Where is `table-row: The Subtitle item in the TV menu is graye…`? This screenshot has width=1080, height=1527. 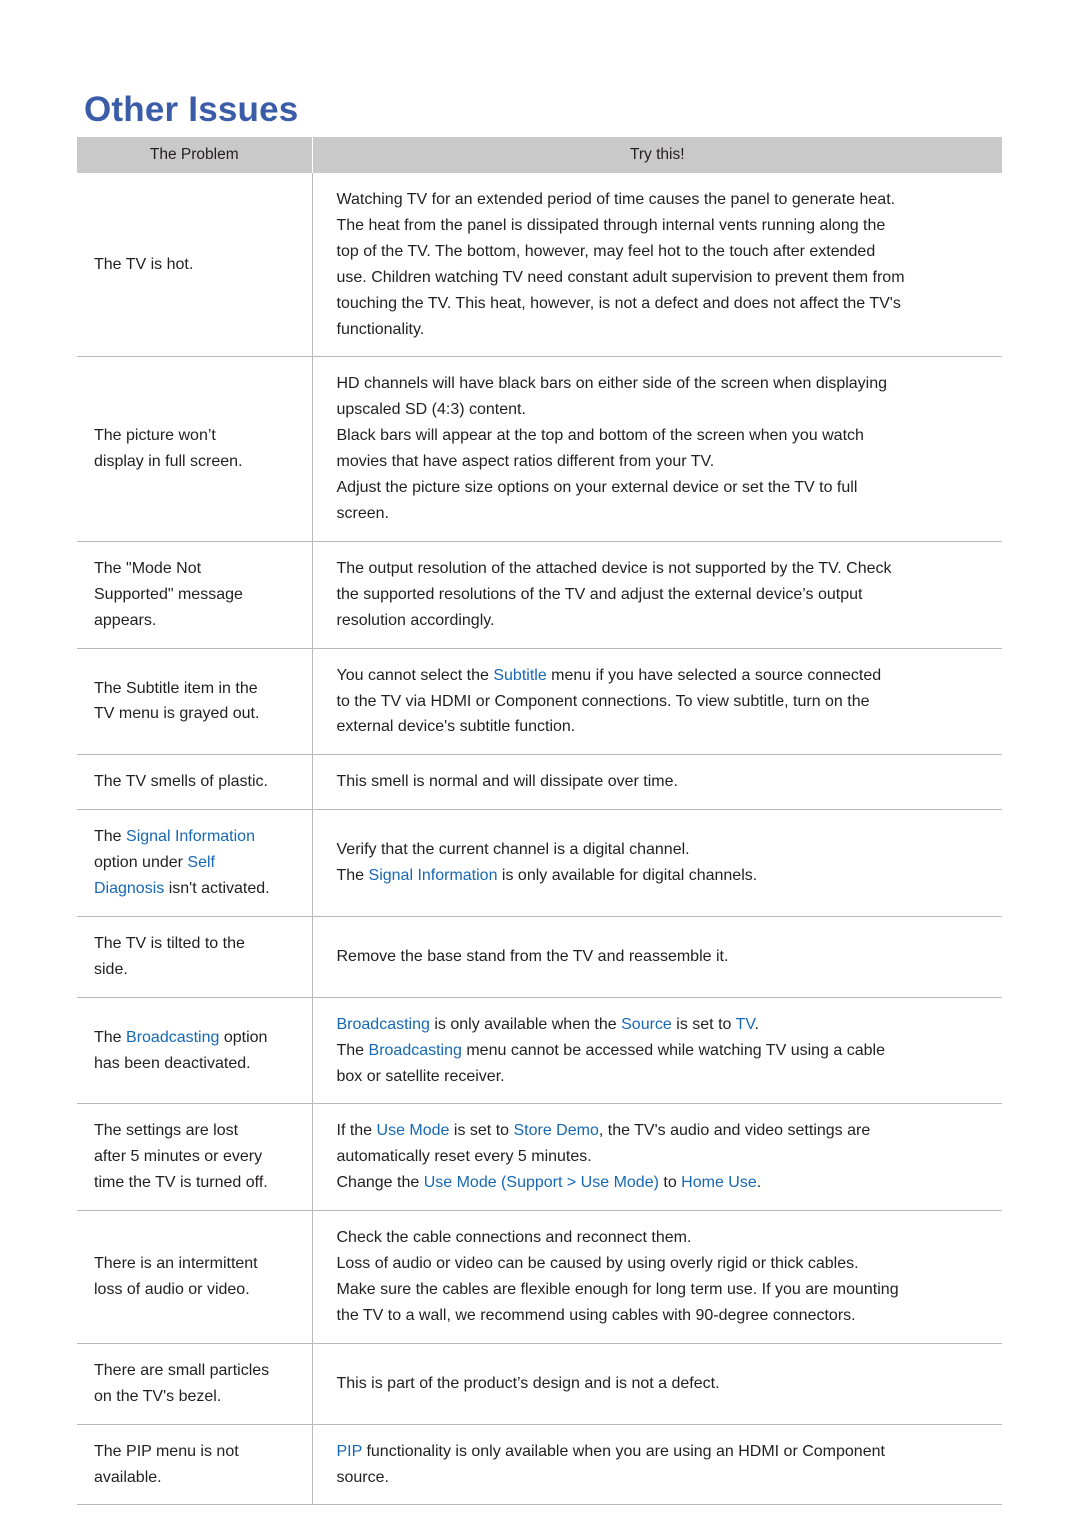
table-row: The Subtitle item in the TV menu is graye… is located at coordinates (539, 701).